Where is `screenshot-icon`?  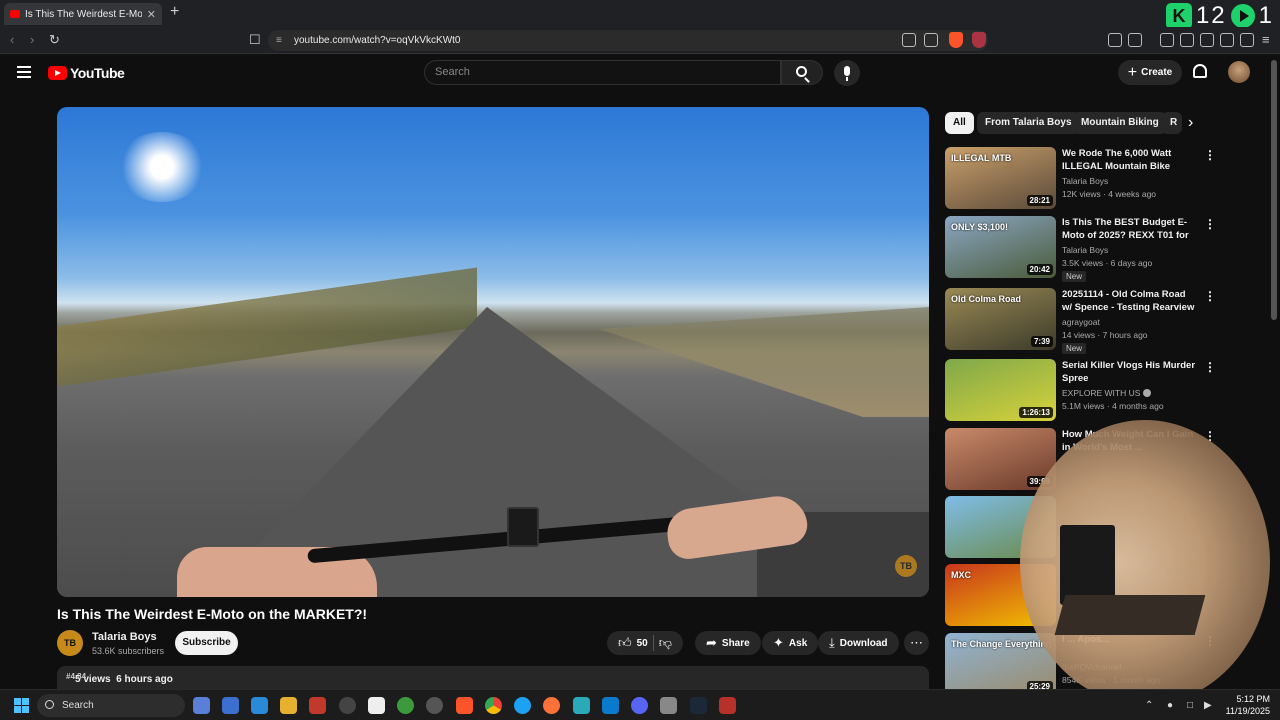
screenshot-icon is located at coordinates (1135, 40).